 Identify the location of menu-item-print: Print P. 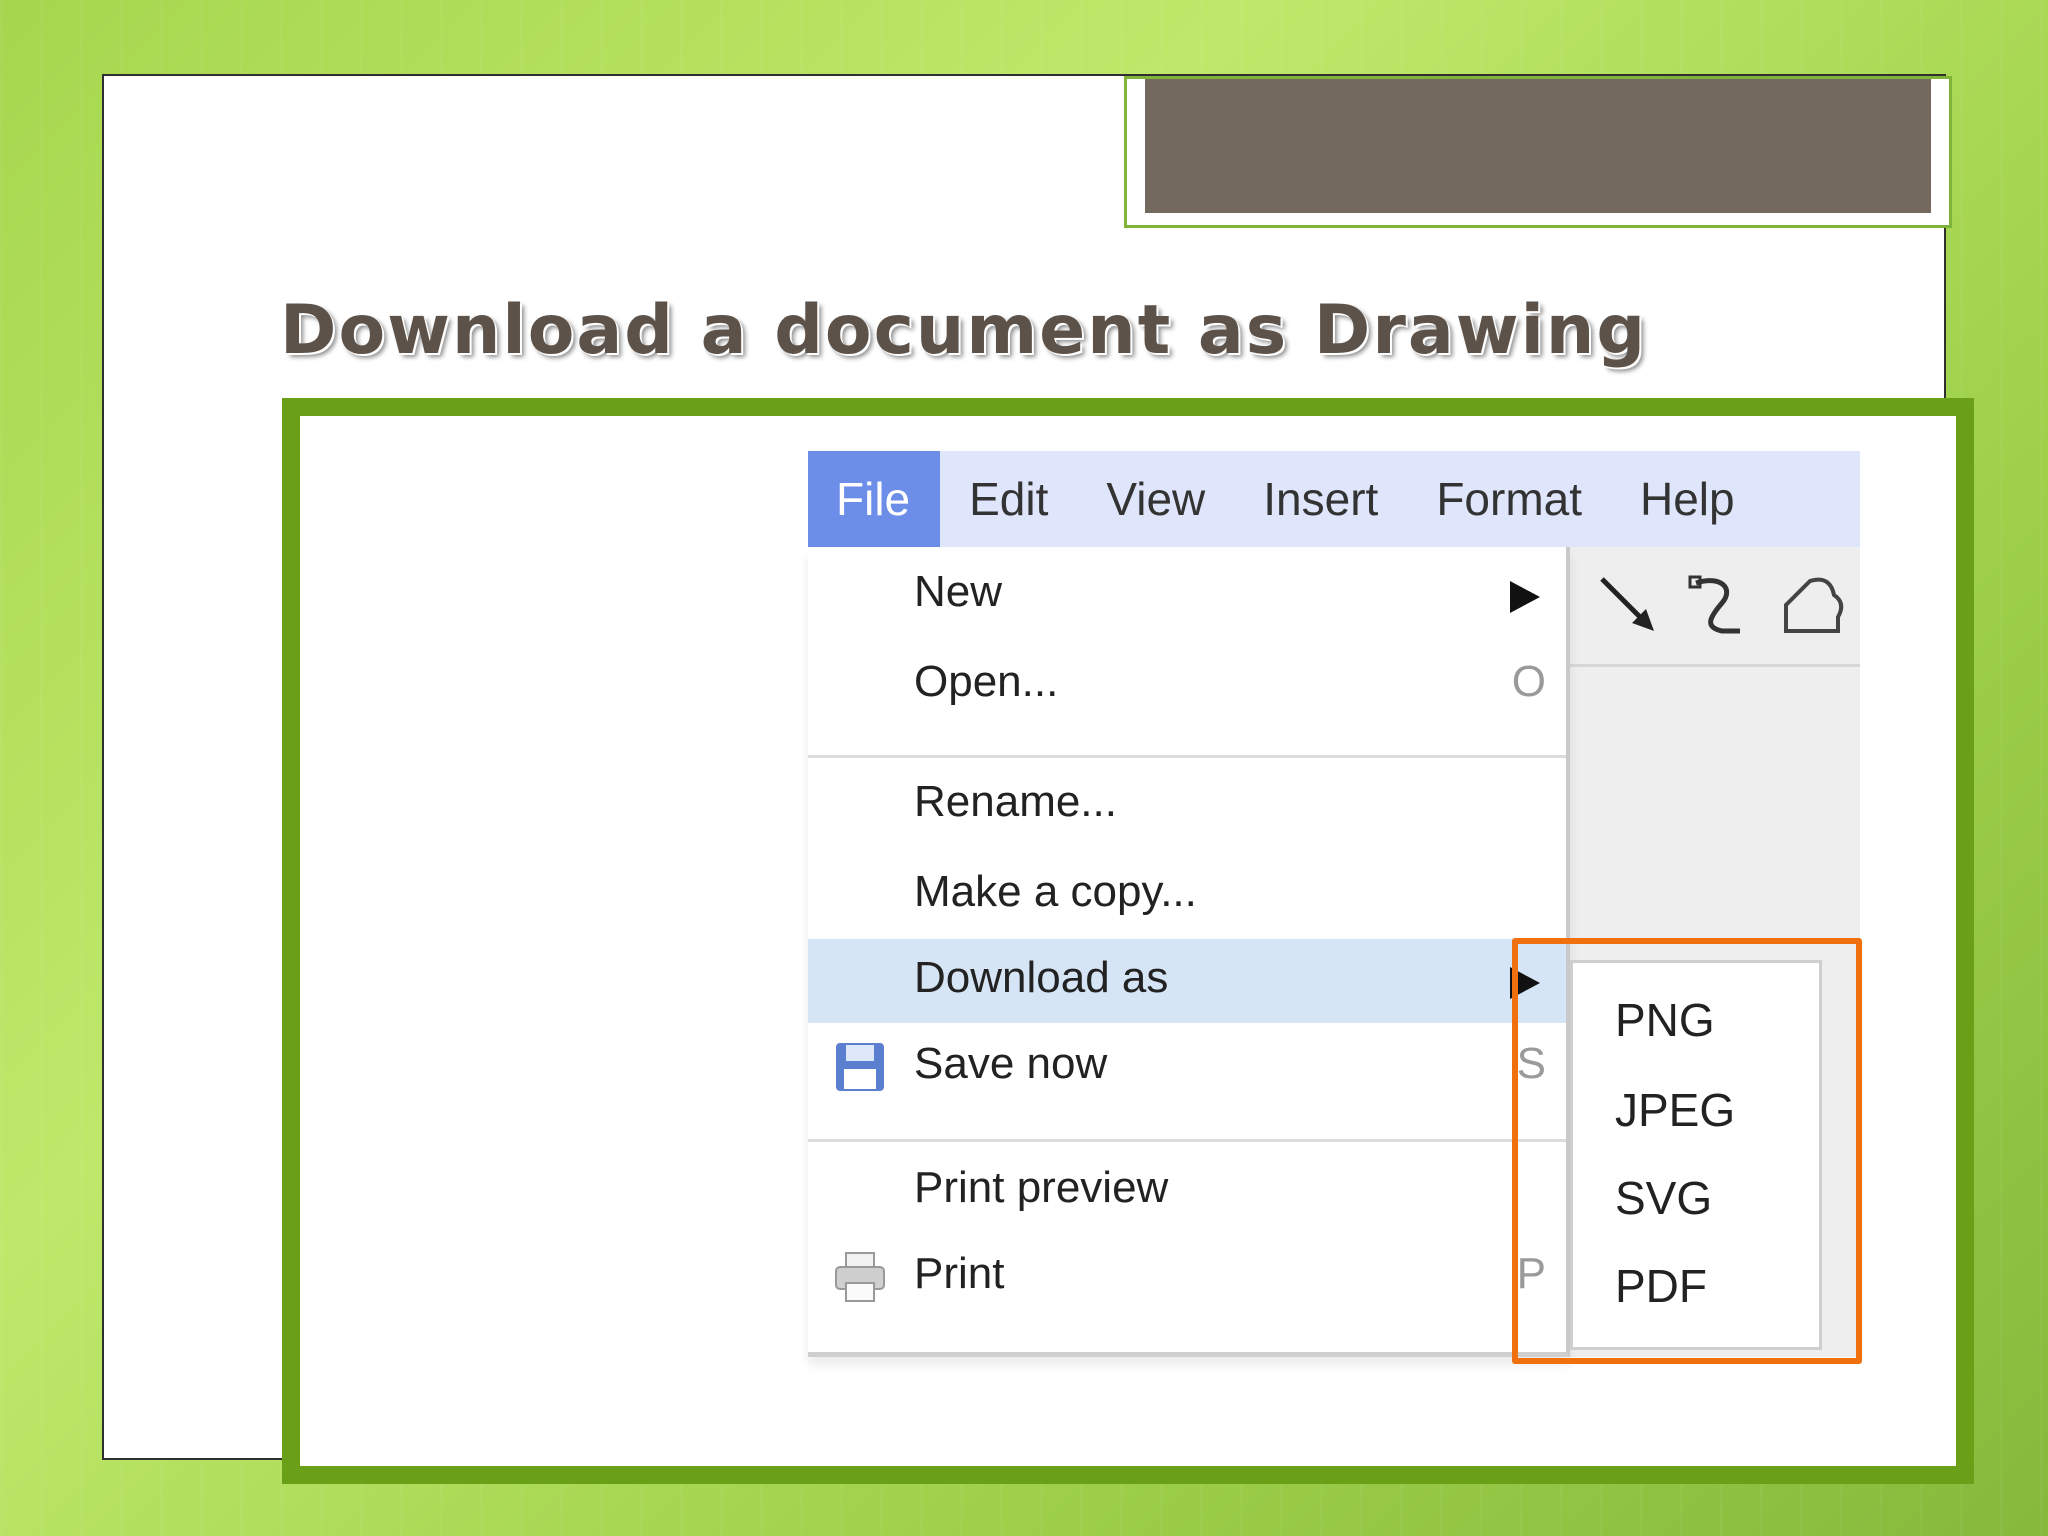
(1187, 1277).